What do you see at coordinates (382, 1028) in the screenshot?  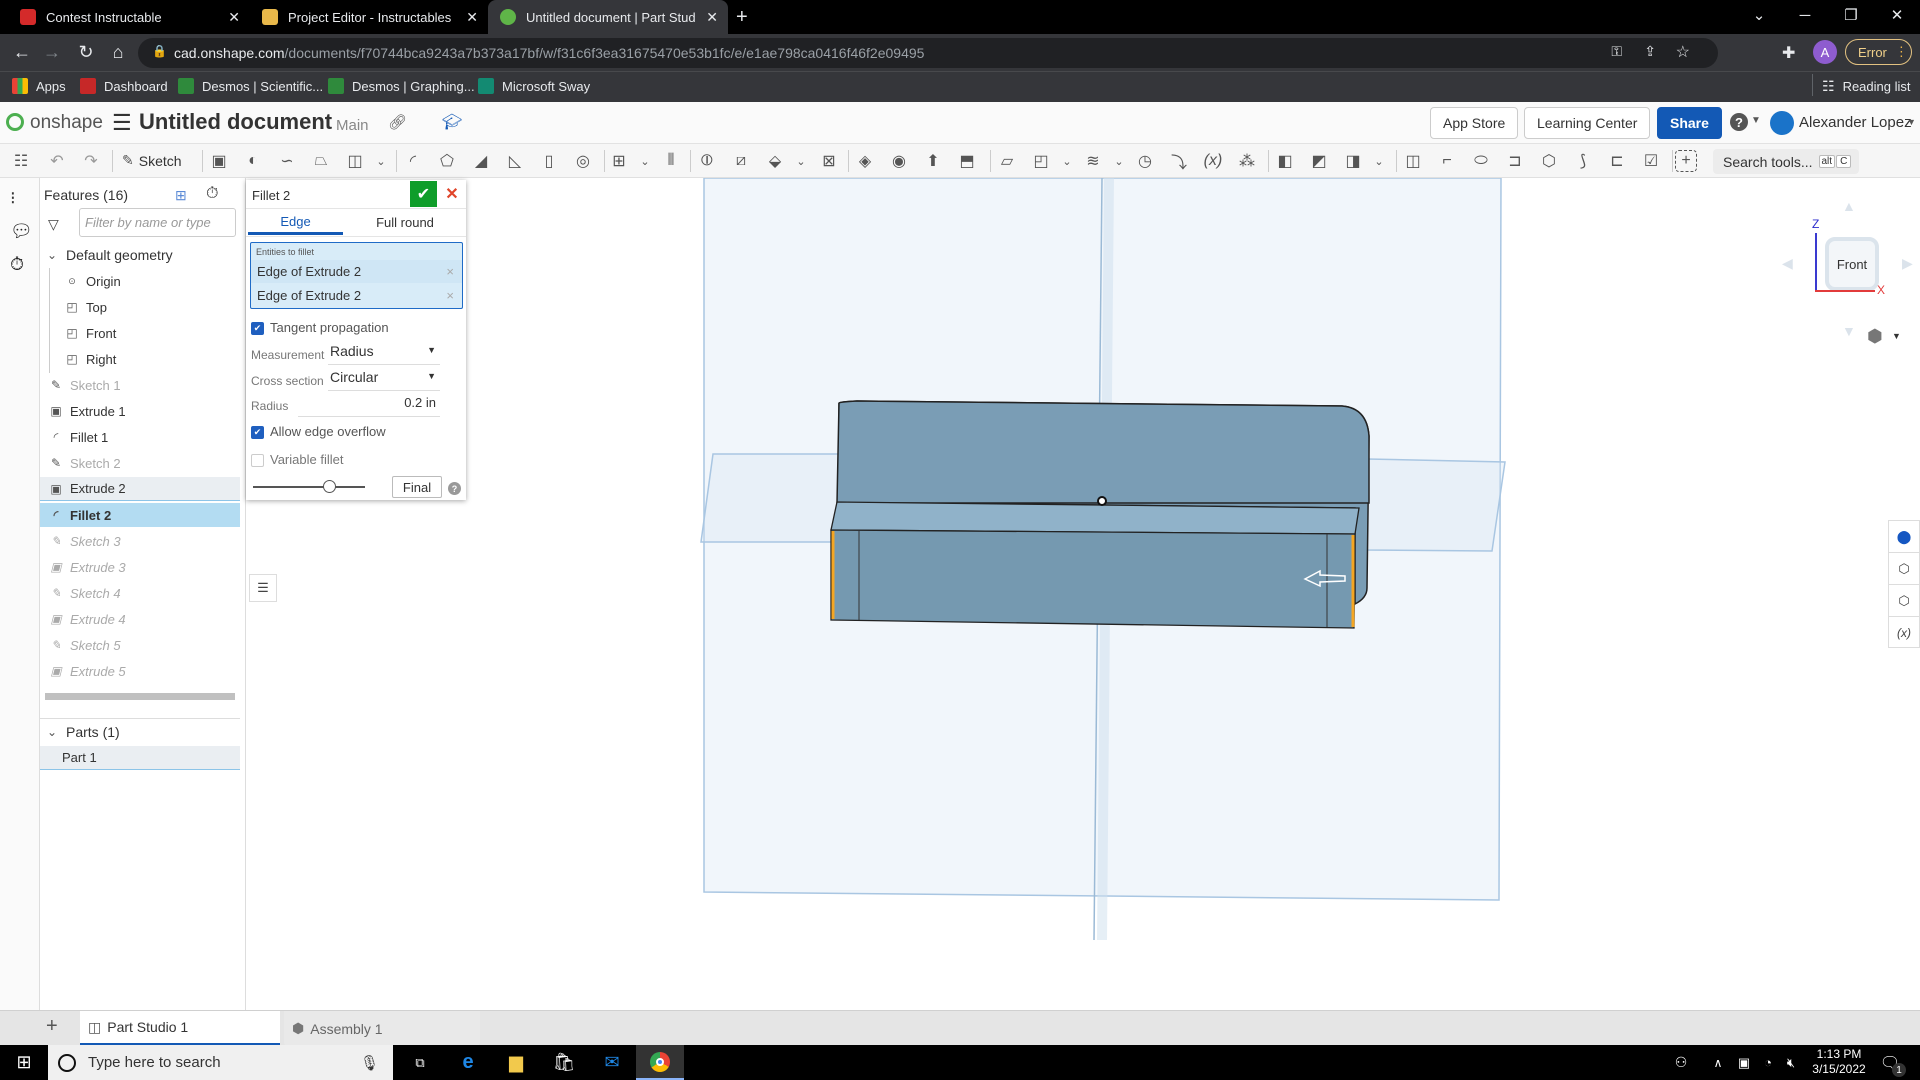 I see `tab-assembly-1: ⬢ Assembly 1` at bounding box center [382, 1028].